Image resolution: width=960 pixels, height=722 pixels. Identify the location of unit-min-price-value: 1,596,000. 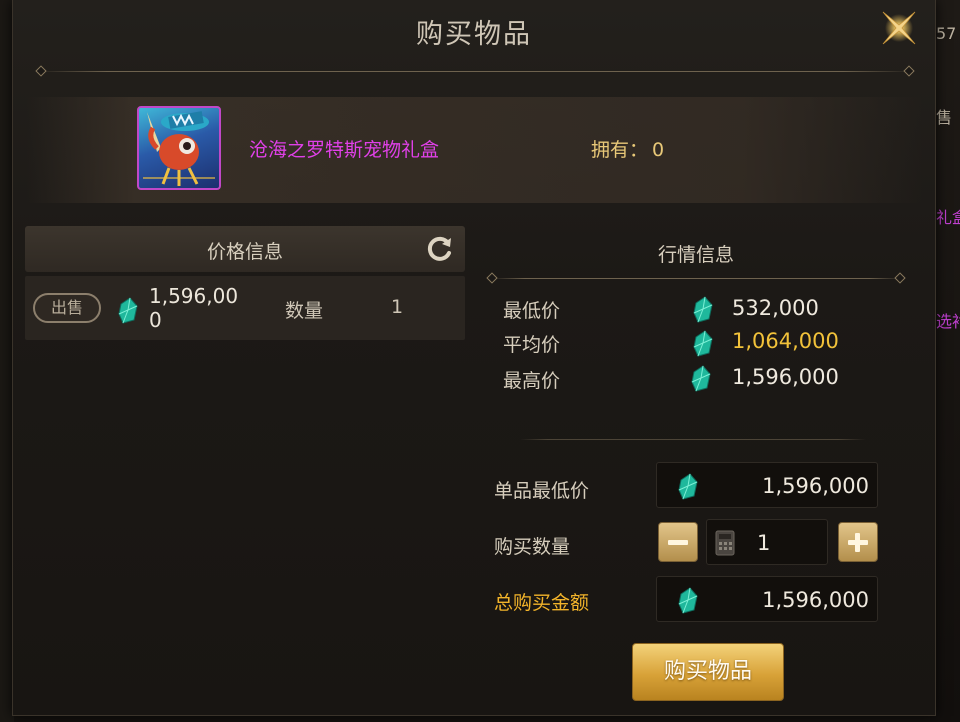
(815, 486).